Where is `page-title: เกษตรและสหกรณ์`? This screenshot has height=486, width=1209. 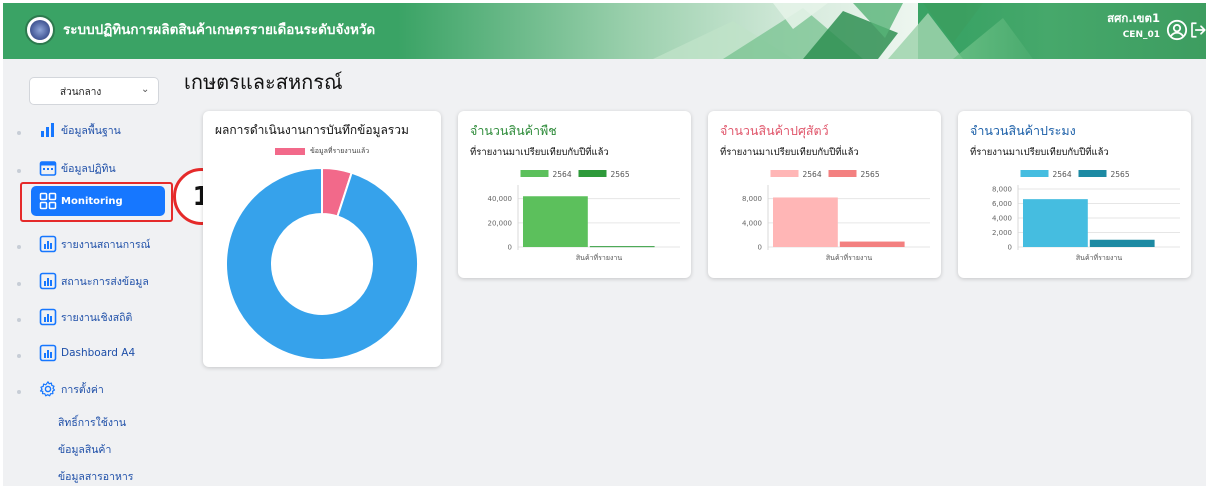 page-title: เกษตรและสหกรณ์ is located at coordinates (263, 82).